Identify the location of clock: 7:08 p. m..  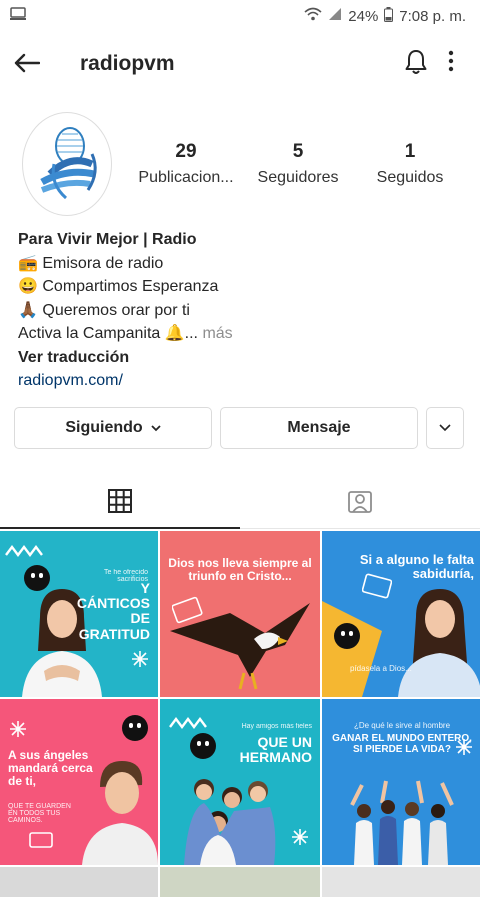
(432, 16).